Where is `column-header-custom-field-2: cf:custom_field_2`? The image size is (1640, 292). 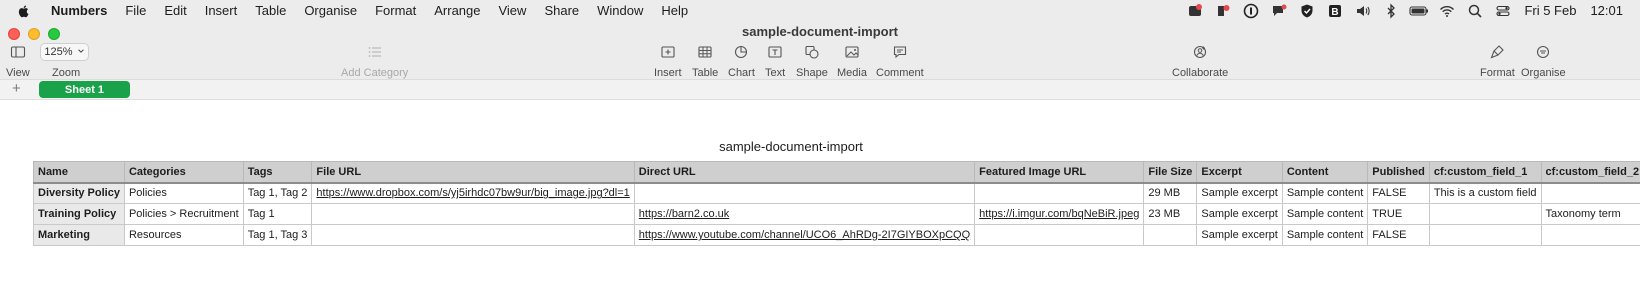
column-header-custom-field-2: cf:custom_field_2 is located at coordinates (1590, 172).